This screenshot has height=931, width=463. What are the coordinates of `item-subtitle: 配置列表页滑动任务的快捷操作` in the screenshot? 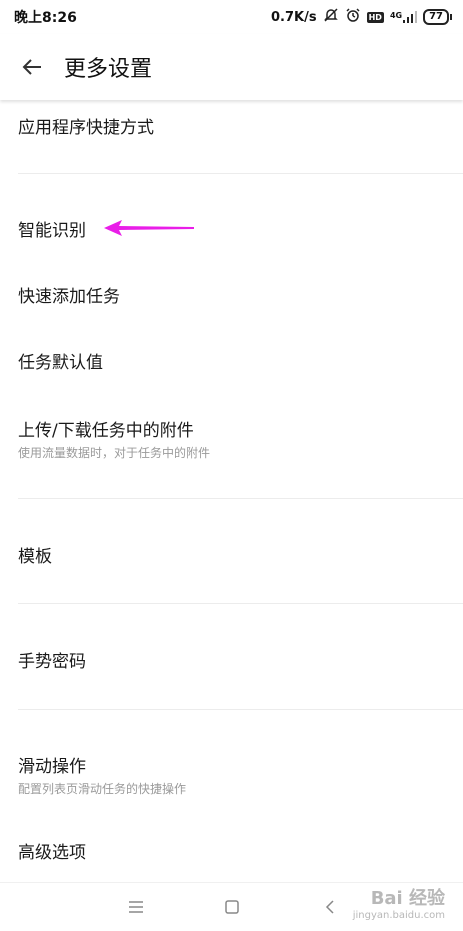 It's located at (102, 789).